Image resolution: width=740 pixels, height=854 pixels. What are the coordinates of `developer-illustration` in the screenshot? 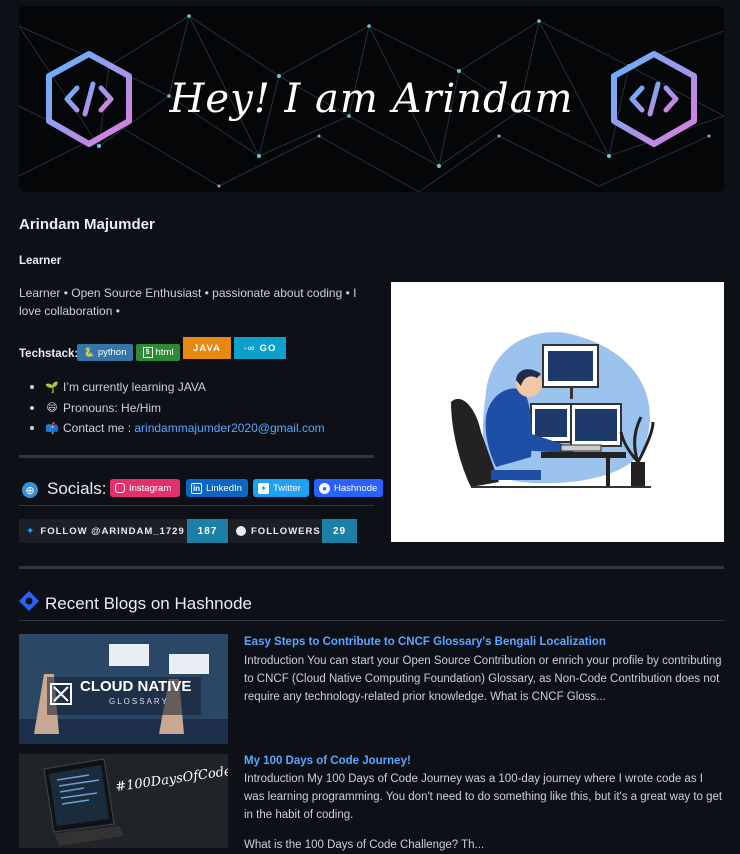 It's located at (557, 412).